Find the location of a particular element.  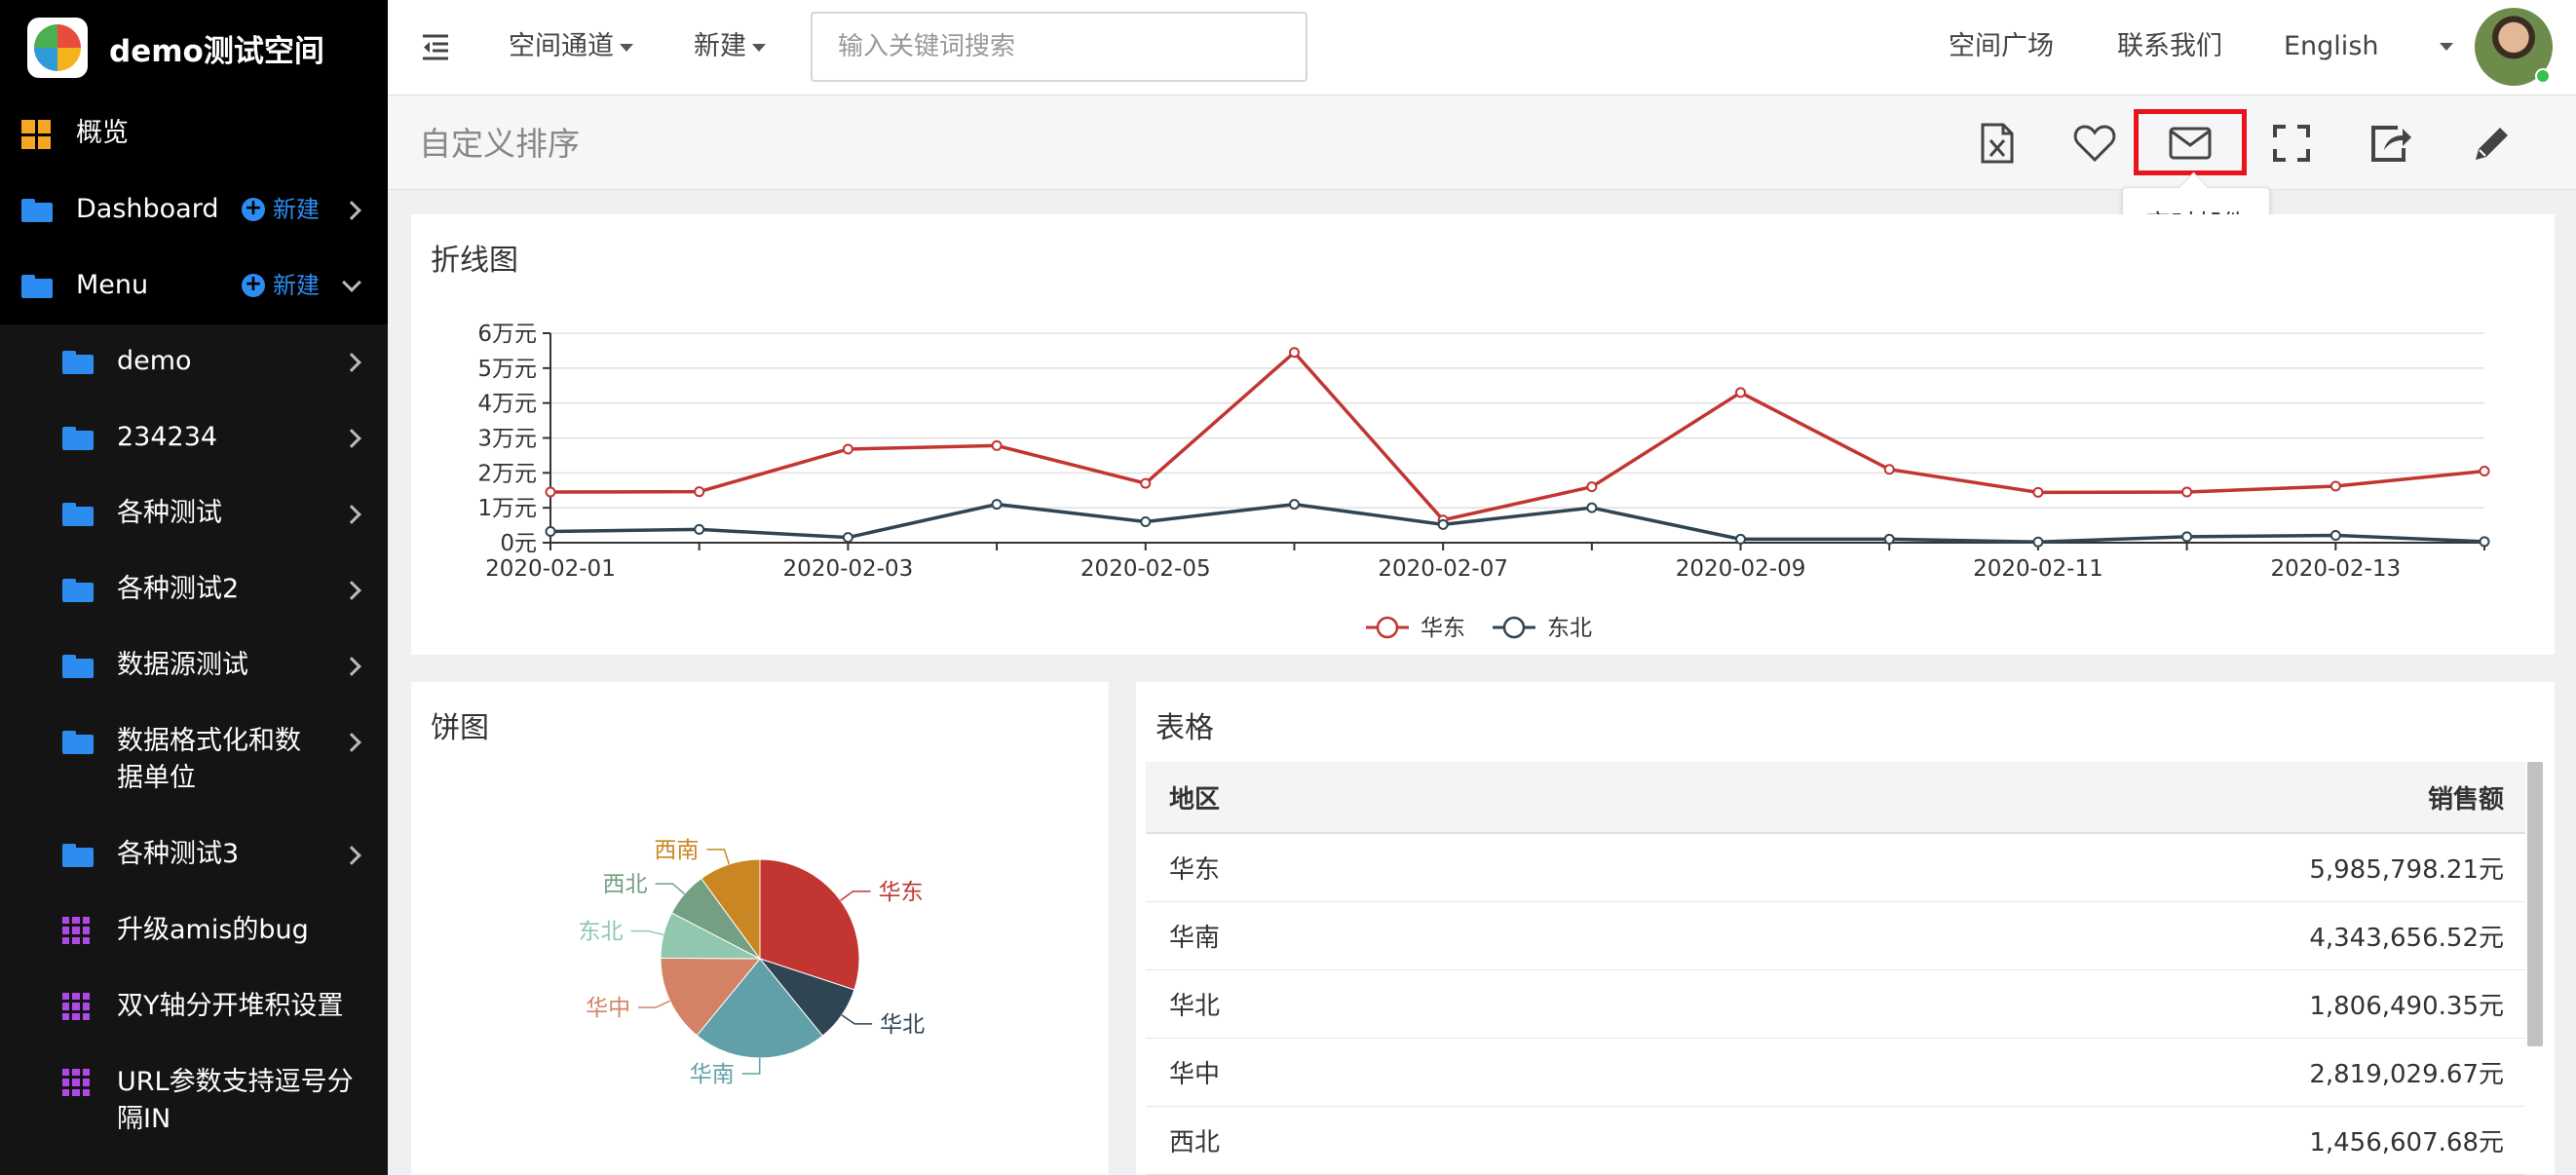

grid-icon is located at coordinates (76, 1006).